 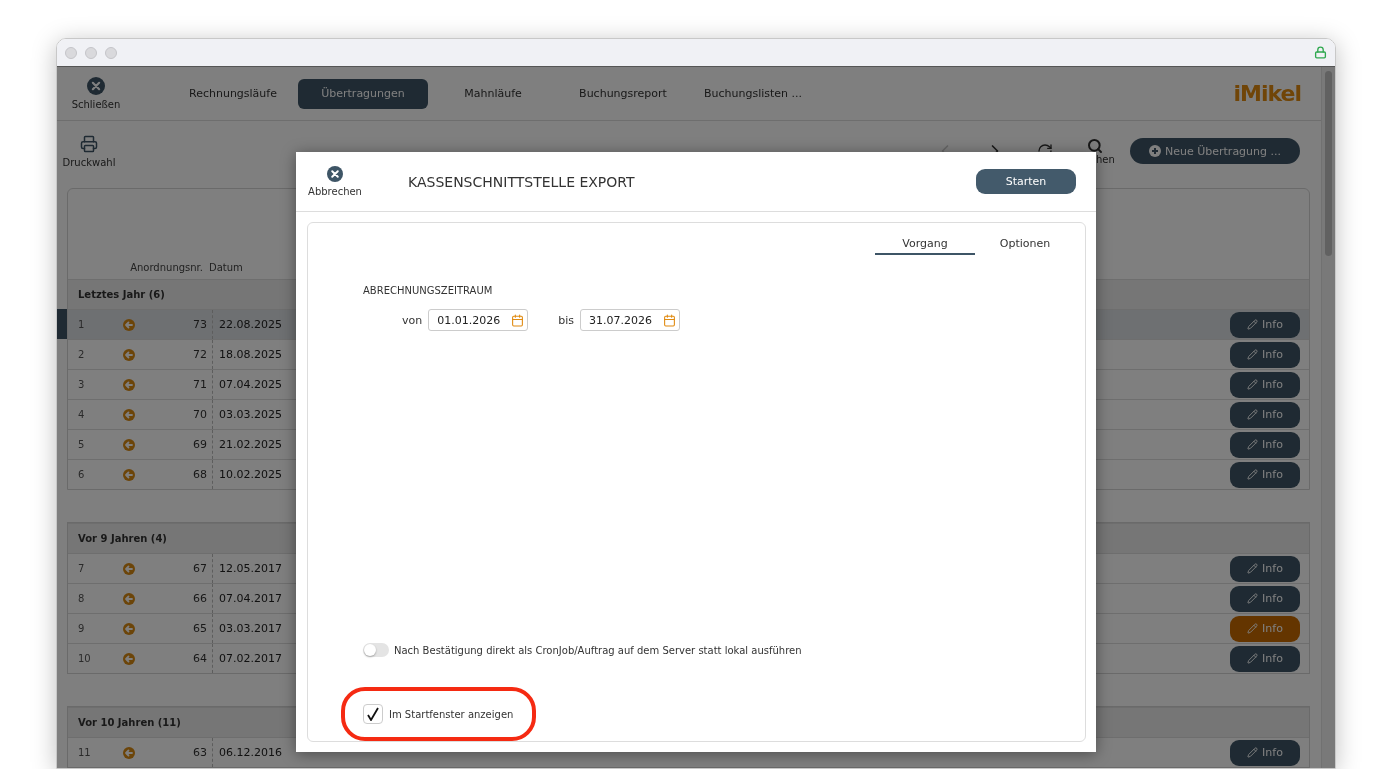 I want to click on toggle-label: Nach Bestätigung direkt als CronJob/Auftrag auf dem Server statt lokal ausführen, so click(x=598, y=650).